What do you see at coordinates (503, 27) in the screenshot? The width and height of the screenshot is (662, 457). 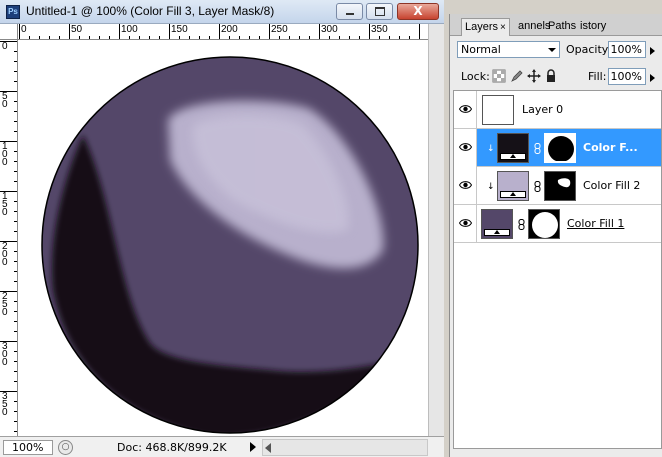 I see `tab-close-icon: ×` at bounding box center [503, 27].